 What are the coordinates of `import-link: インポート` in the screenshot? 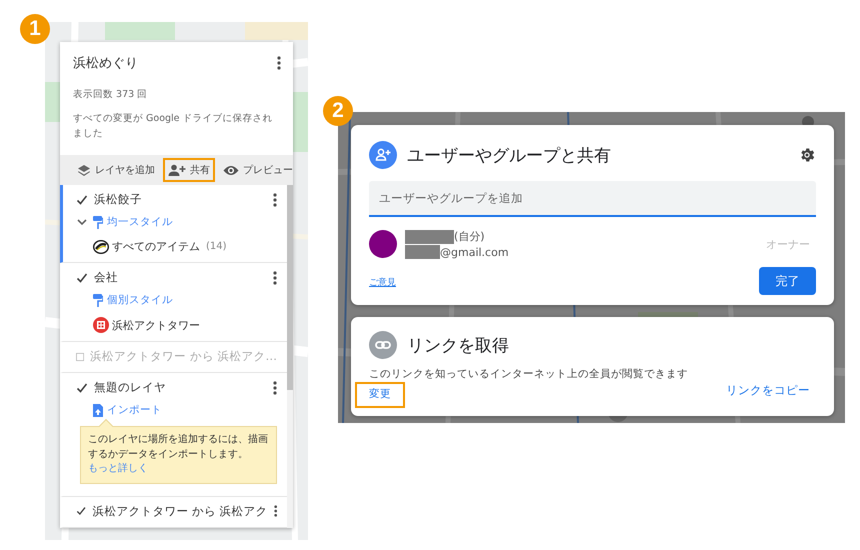 It's located at (127, 410).